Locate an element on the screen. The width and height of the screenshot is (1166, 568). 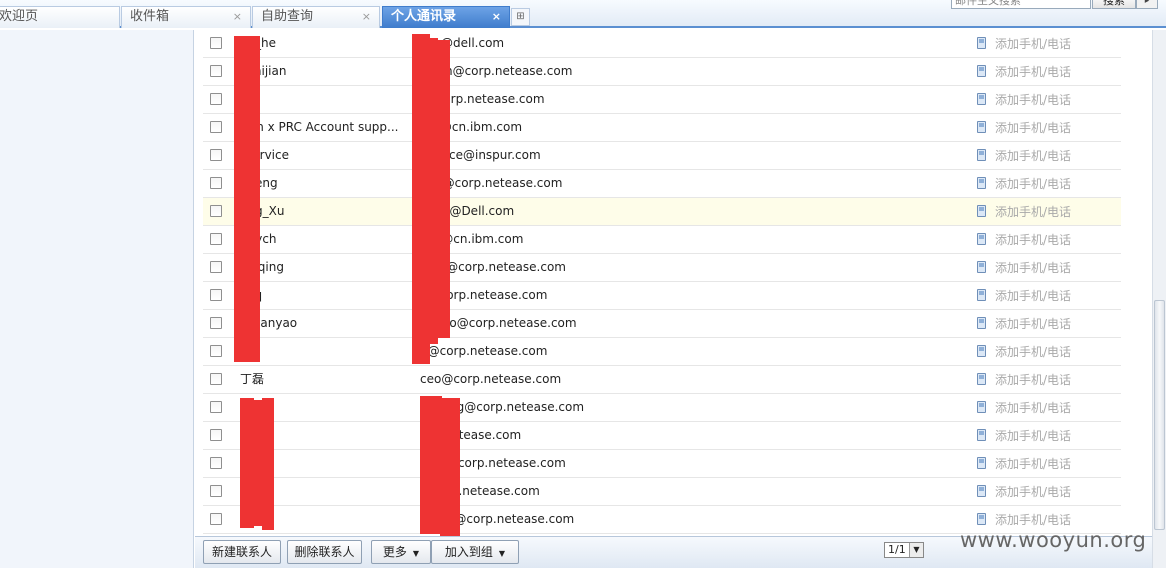
contact-name: an_he is located at coordinates (327, 43).